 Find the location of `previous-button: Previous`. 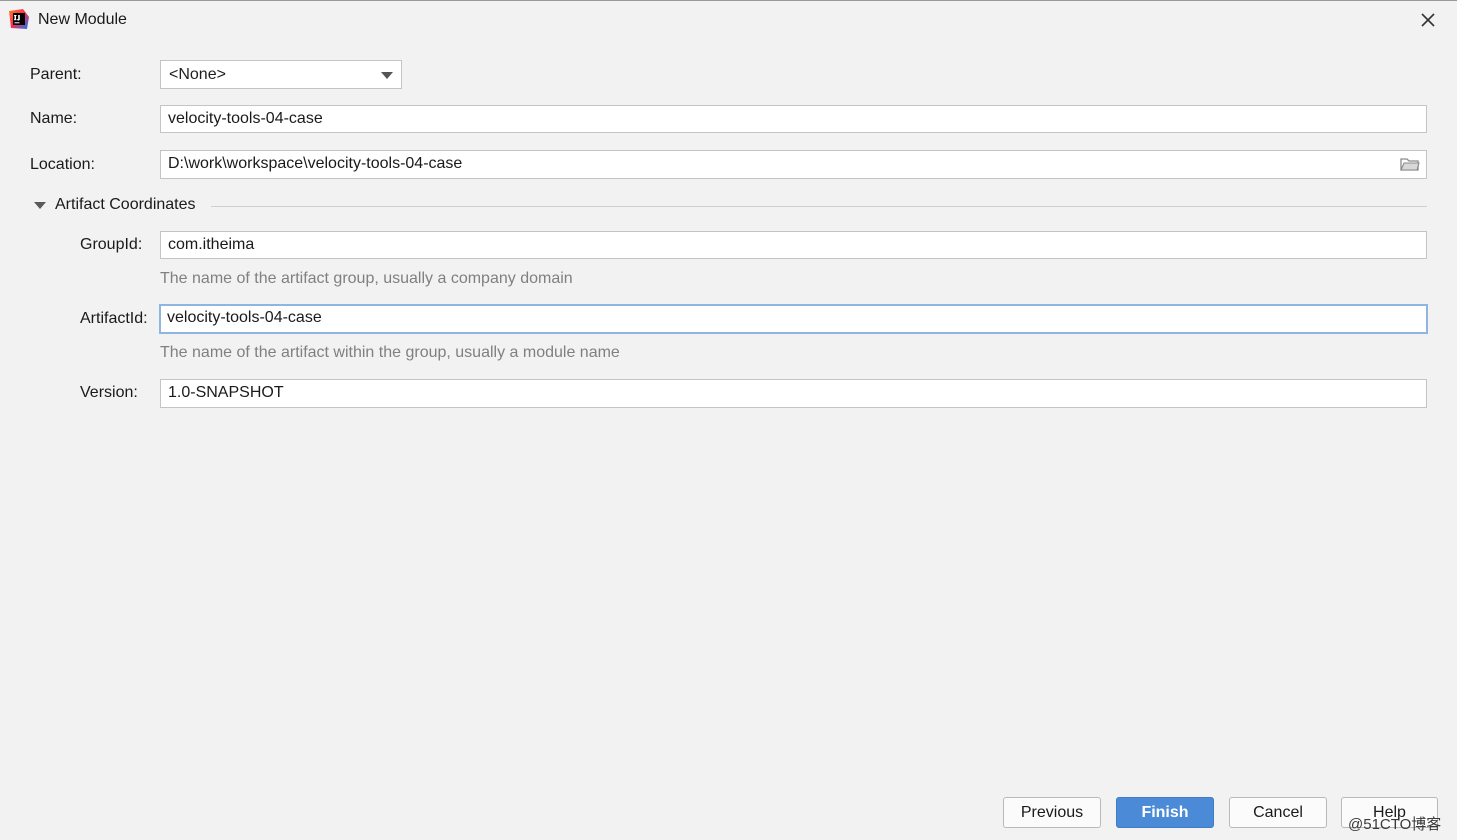

previous-button: Previous is located at coordinates (1052, 812).